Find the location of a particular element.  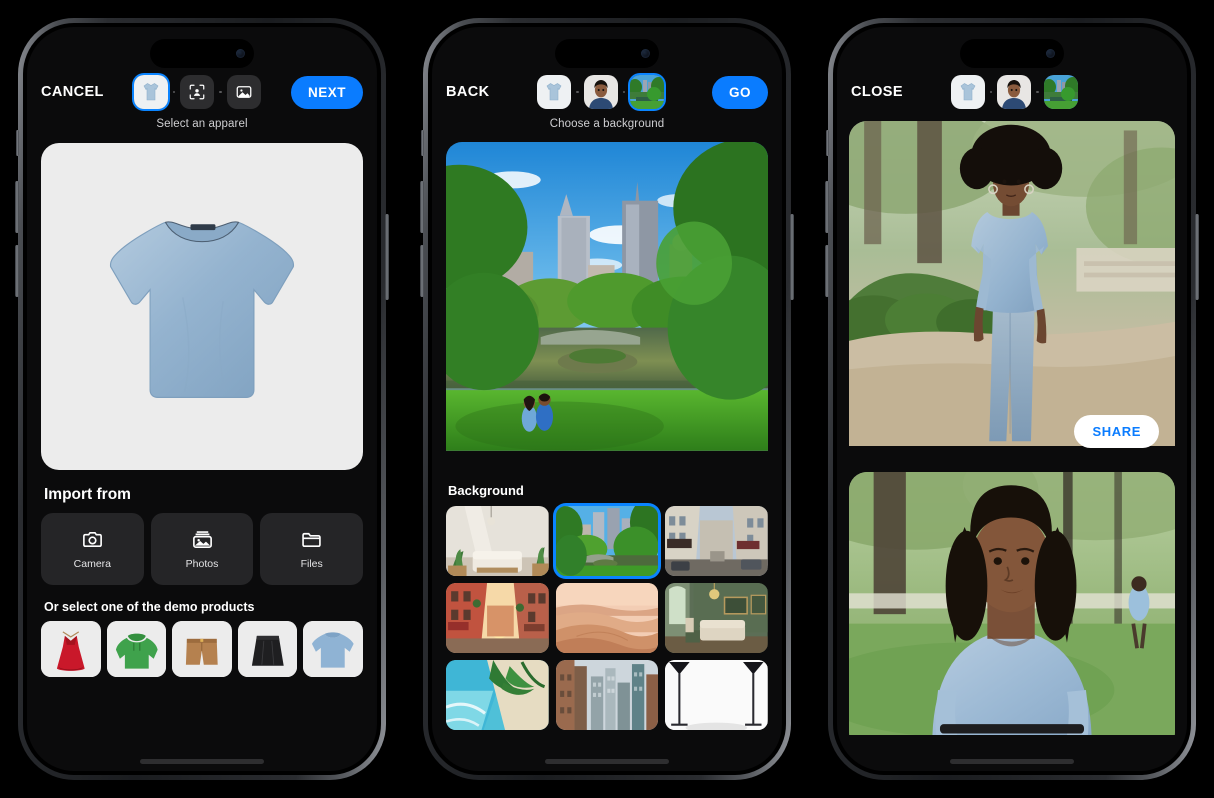

background-thumbnail-grid is located at coordinates (607, 618).